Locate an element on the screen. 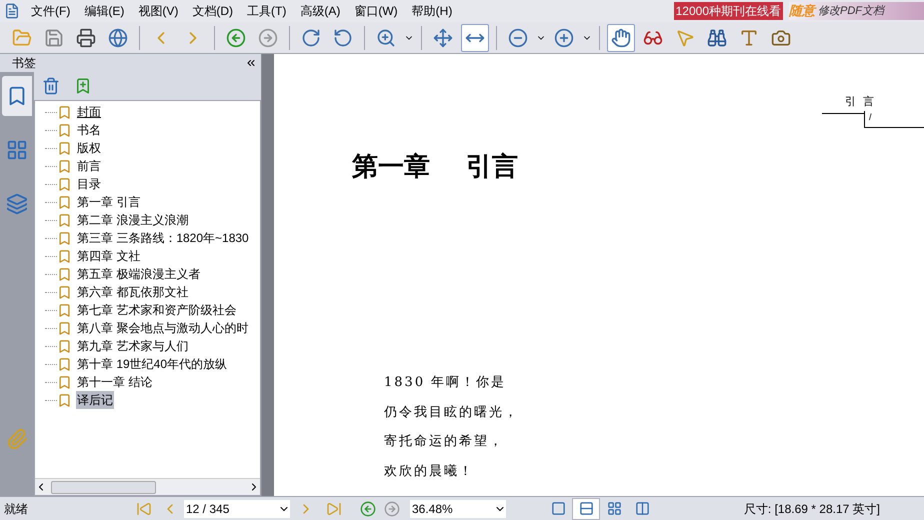 The image size is (924, 520). menu-item: 编辑(E) is located at coordinates (104, 11).